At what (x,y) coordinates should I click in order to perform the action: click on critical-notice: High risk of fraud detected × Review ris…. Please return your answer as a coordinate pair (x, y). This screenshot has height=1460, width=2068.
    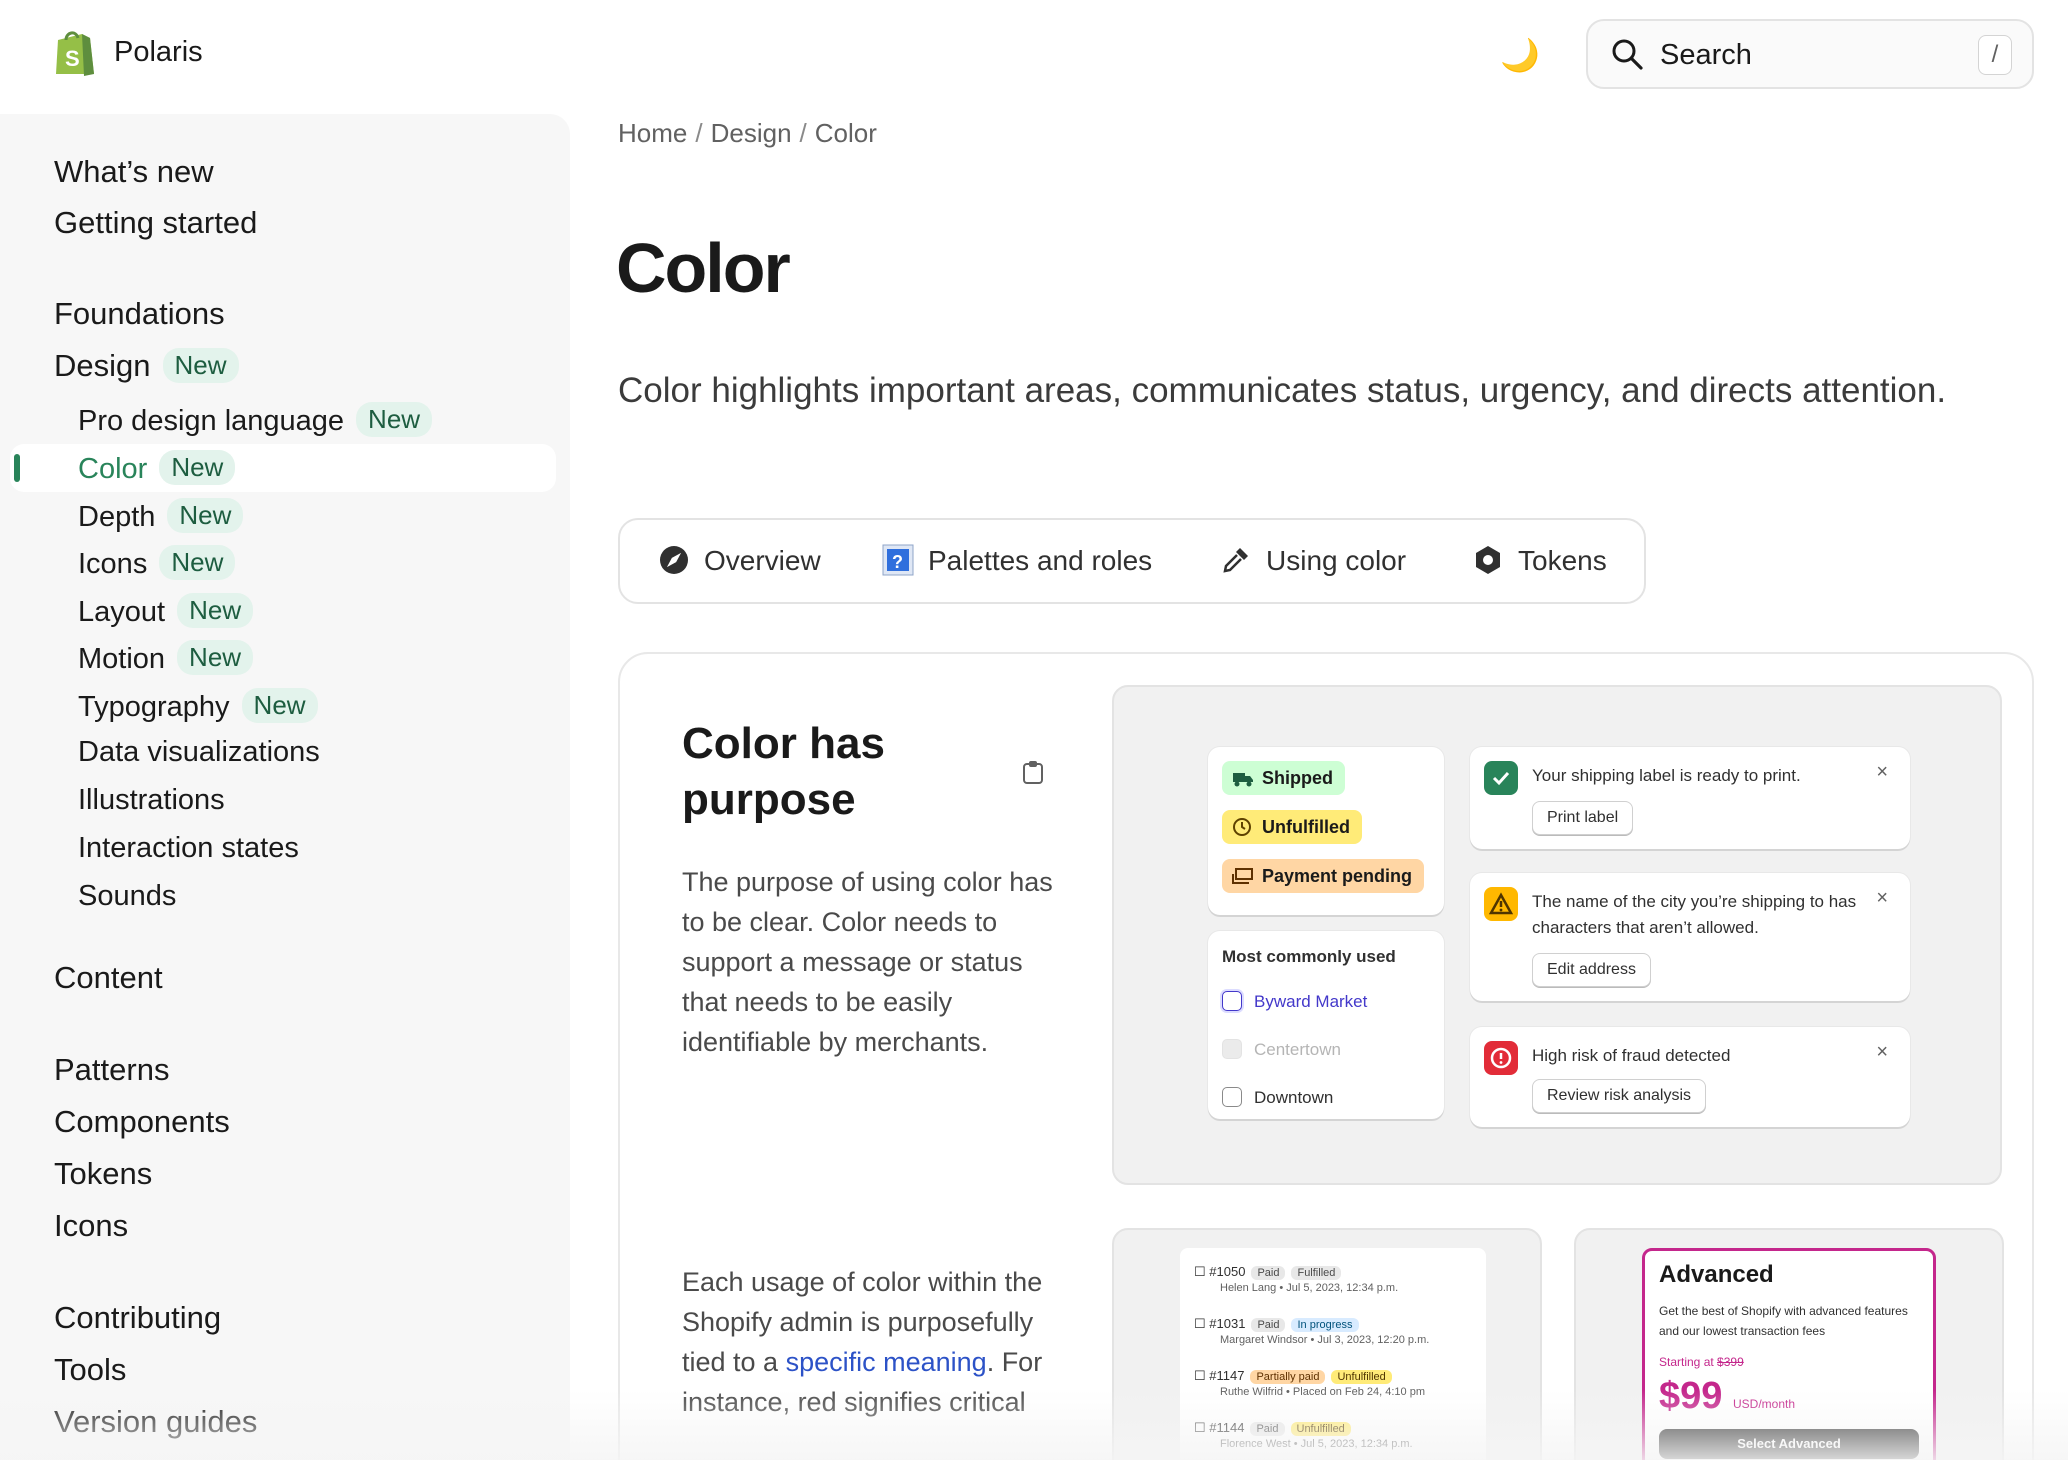
    Looking at the image, I should click on (1690, 1077).